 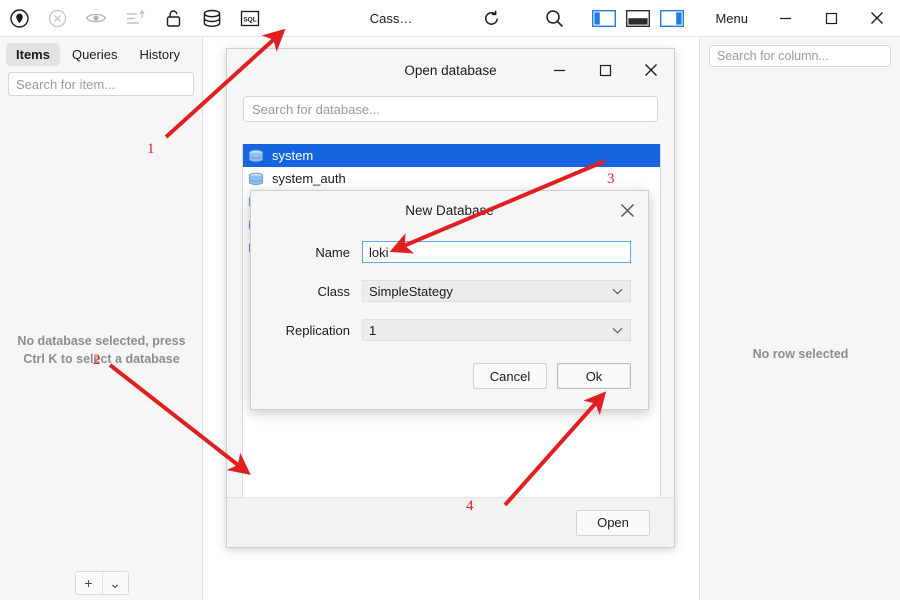 I want to click on chevron-down-icon: ⌄, so click(x=114, y=583).